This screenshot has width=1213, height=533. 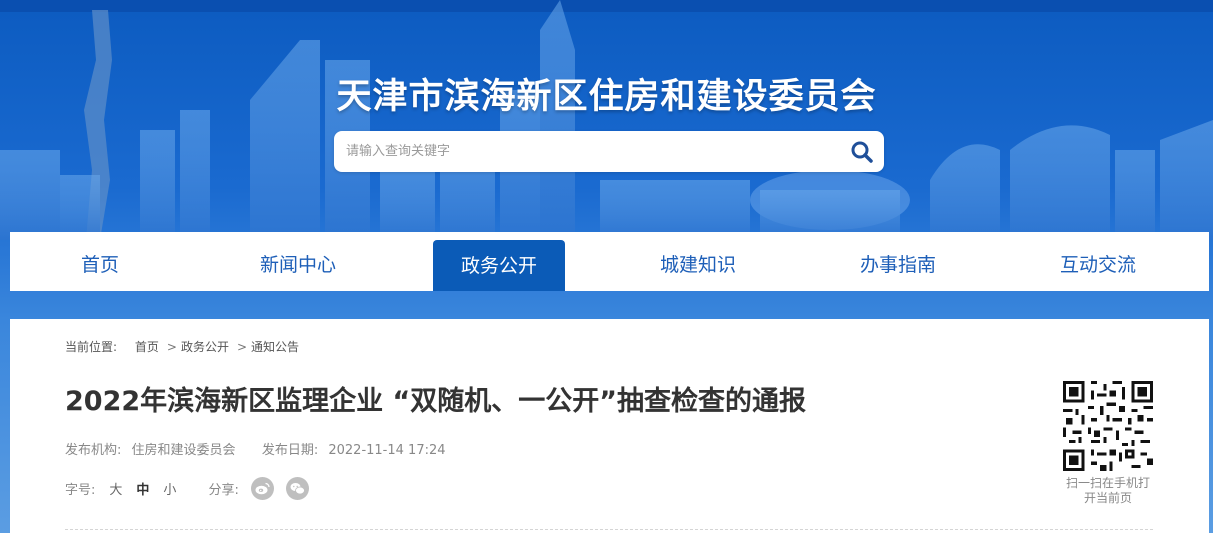 I want to click on breadcrumb-home: 首页, so click(x=147, y=347).